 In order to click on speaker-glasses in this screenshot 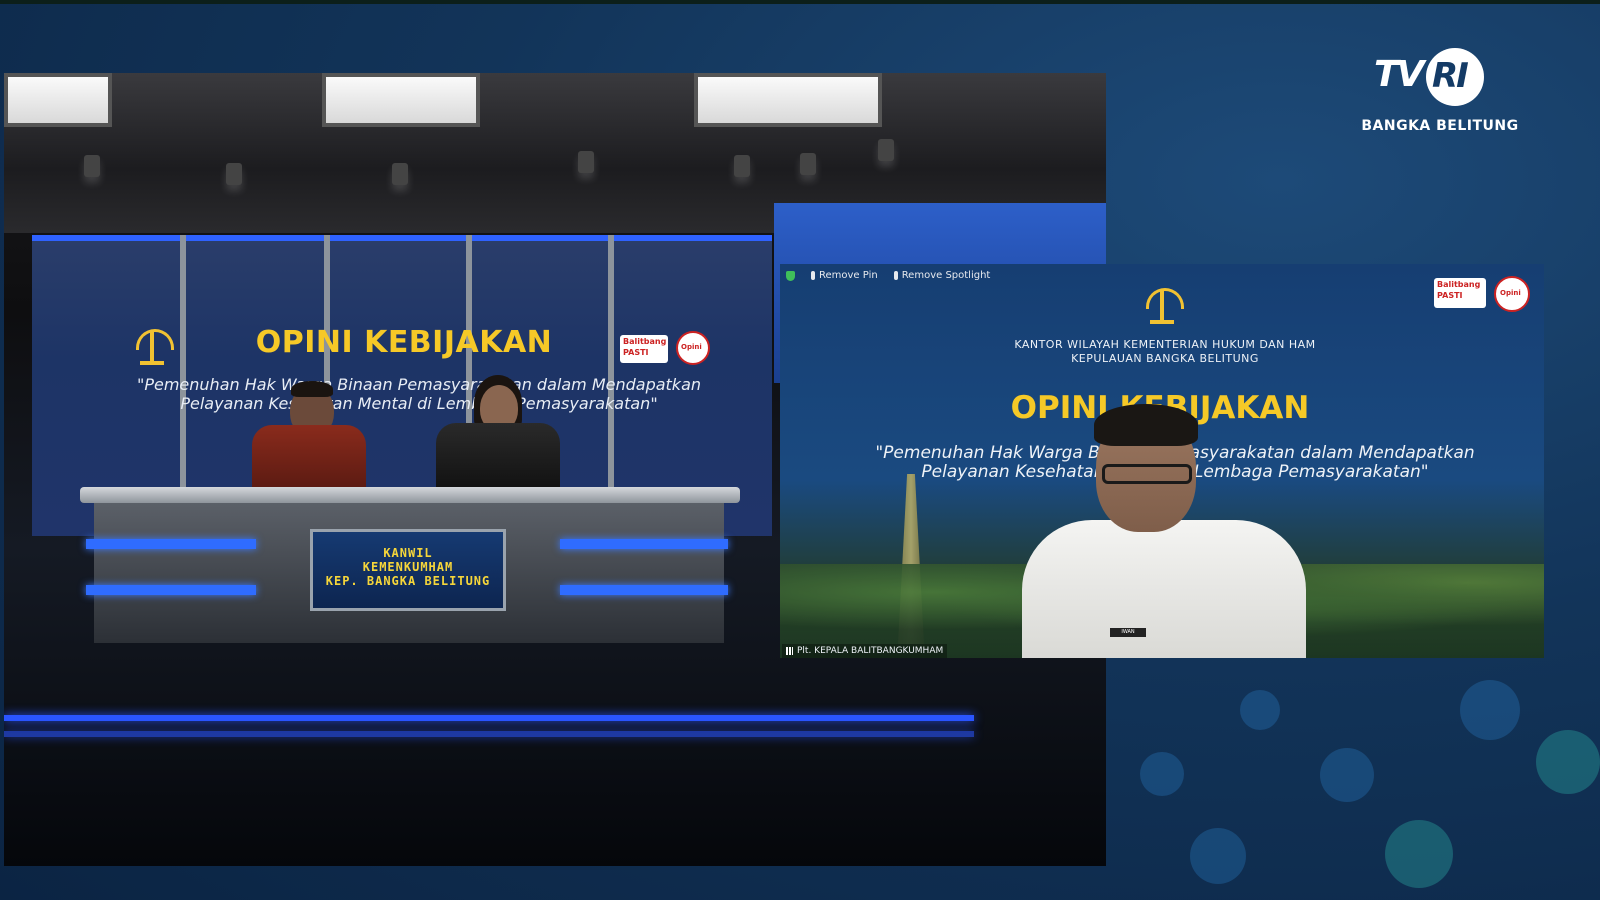, I will do `click(1147, 474)`.